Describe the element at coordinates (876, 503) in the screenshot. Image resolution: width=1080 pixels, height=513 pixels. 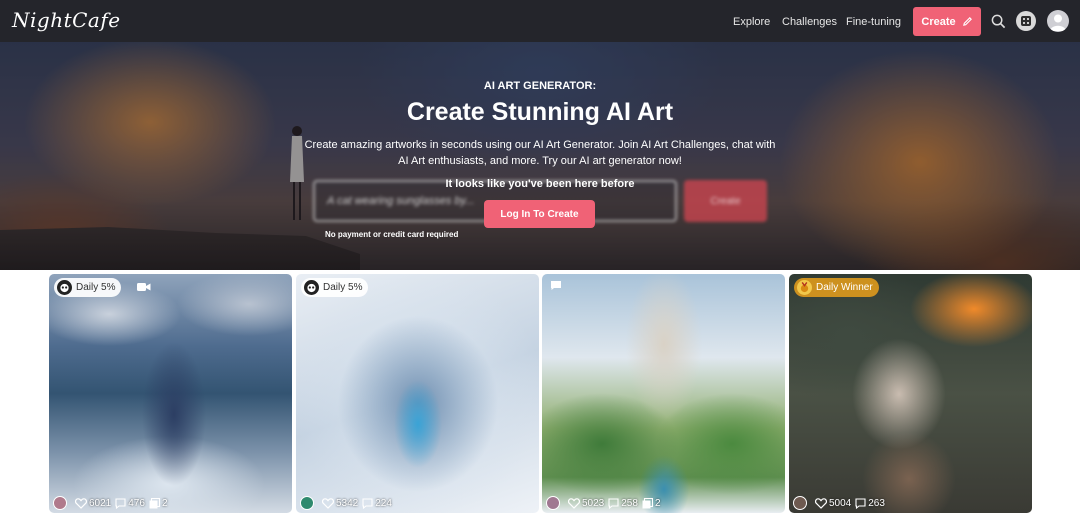
I see `comments-count: 263` at that location.